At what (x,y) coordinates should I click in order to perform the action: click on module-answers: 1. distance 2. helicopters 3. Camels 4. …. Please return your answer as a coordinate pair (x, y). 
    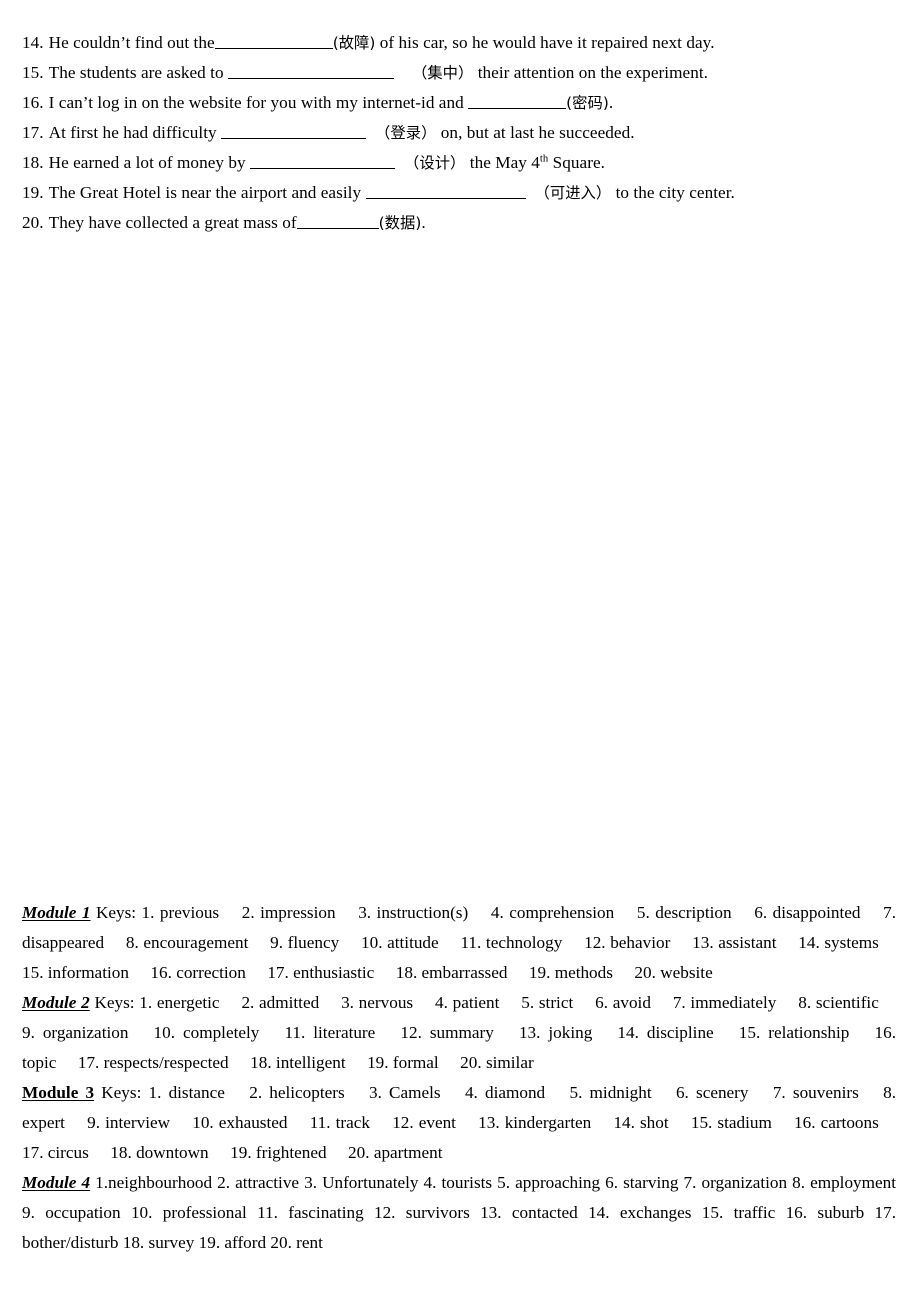
    Looking at the image, I should click on (459, 1122).